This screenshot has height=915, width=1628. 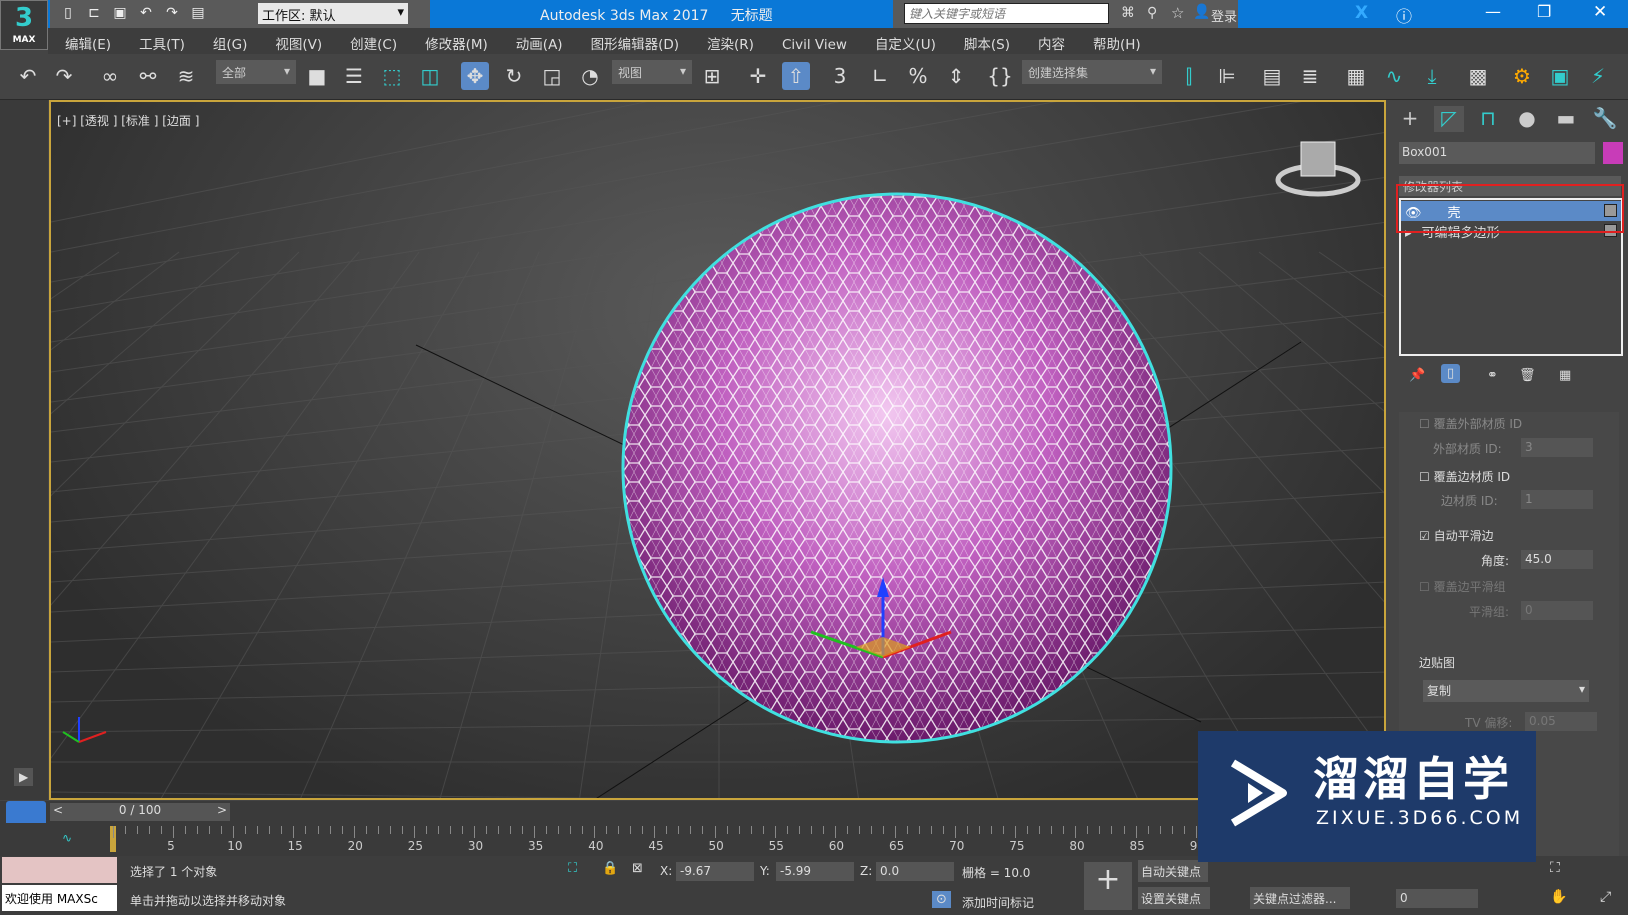 What do you see at coordinates (59, 898) in the screenshot?
I see `maxscript-input: 欢迎使用 MAXSc` at bounding box center [59, 898].